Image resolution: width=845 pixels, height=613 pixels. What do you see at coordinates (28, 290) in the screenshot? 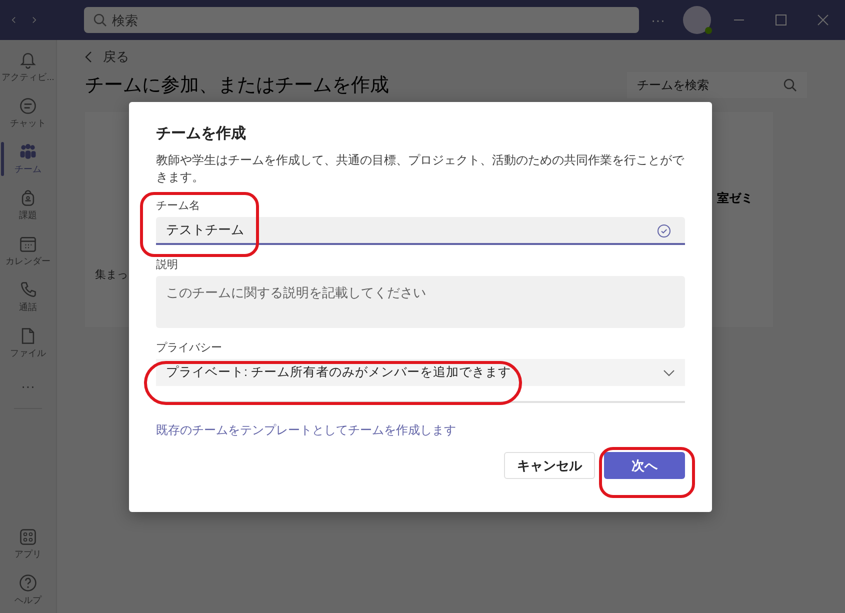
I see `phone-icon` at bounding box center [28, 290].